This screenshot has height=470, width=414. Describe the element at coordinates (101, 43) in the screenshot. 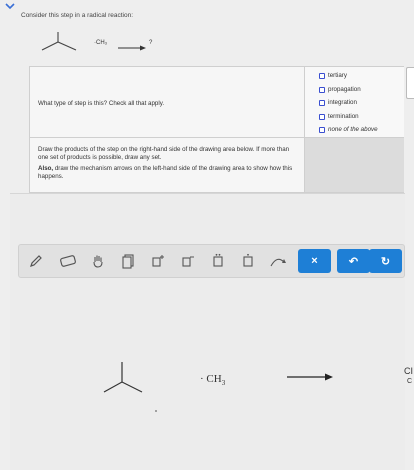

I see `methyl-radical-reagent: ·CH₃` at that location.